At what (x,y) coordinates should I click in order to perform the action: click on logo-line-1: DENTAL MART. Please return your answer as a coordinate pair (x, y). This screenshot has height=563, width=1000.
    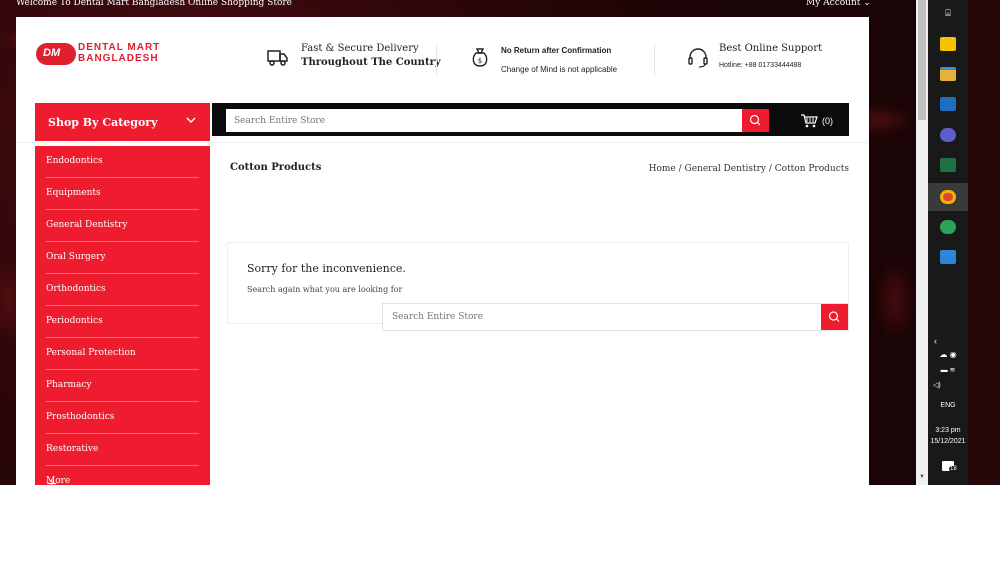
    Looking at the image, I should click on (119, 47).